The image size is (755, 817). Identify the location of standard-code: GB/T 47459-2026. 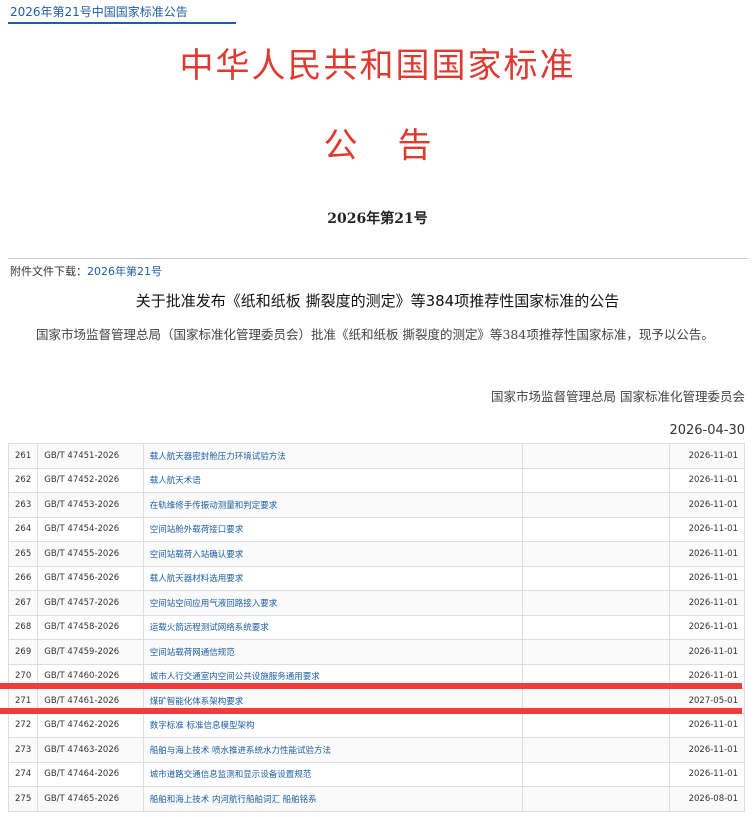
(90, 652).